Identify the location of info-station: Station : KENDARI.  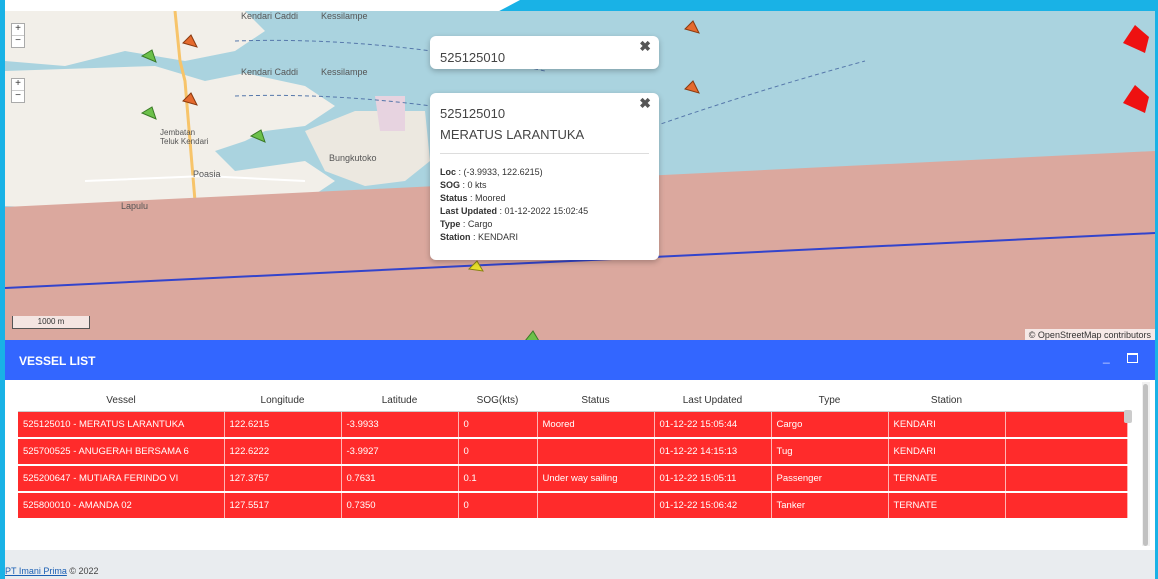
(479, 237).